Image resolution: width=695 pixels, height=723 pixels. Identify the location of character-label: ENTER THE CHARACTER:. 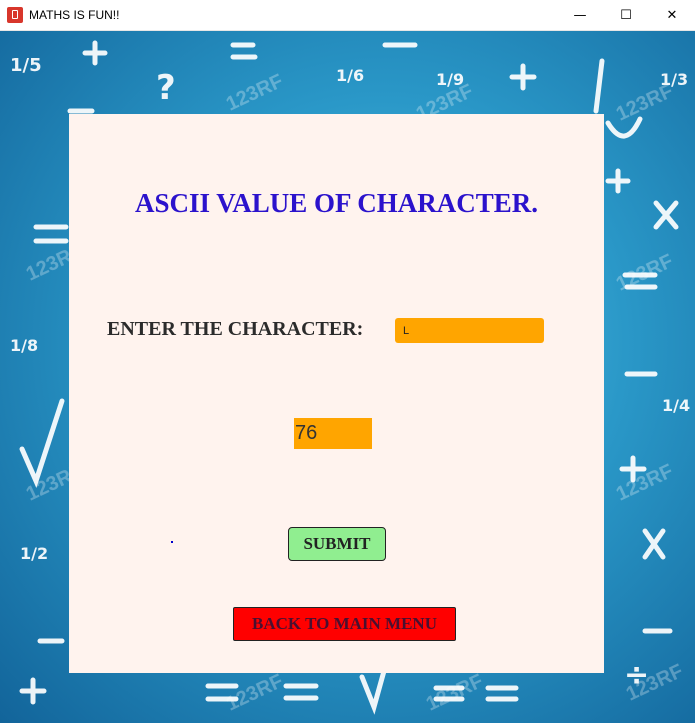
(235, 329).